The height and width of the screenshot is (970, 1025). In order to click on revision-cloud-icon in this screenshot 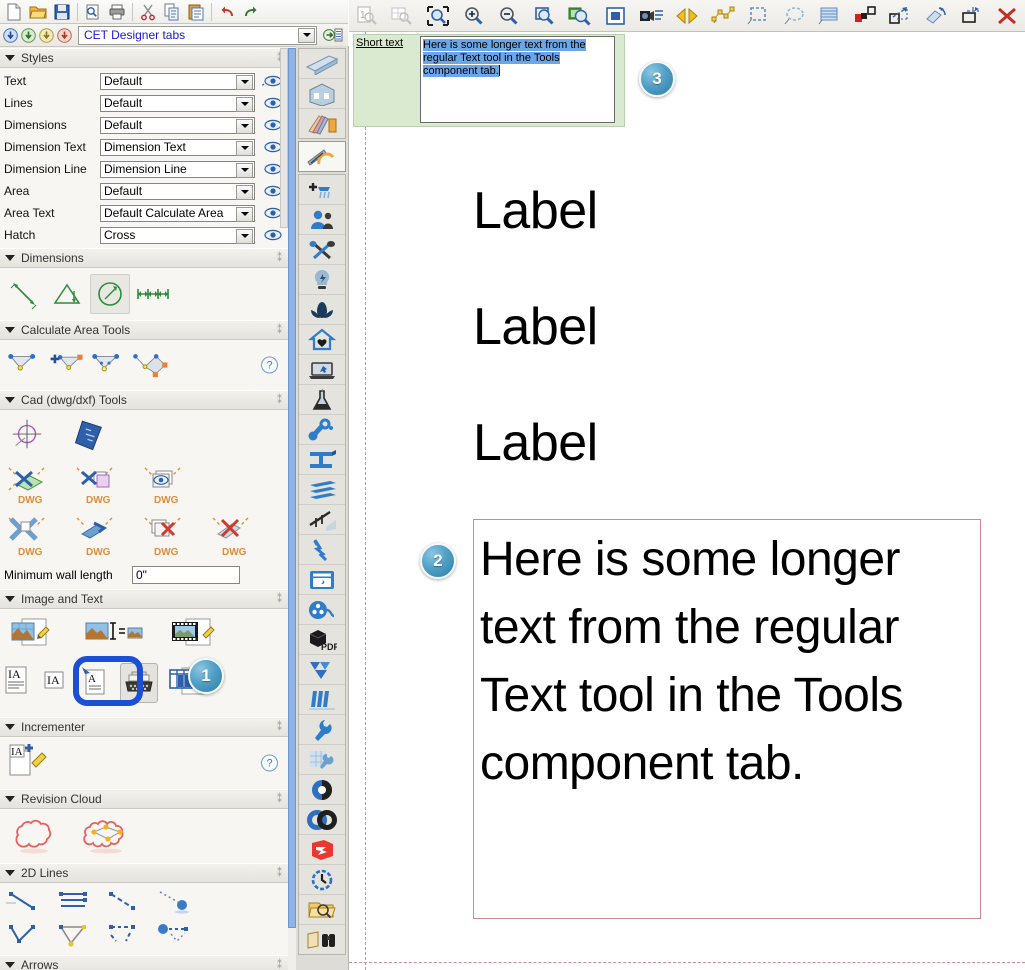, I will do `click(36, 836)`.